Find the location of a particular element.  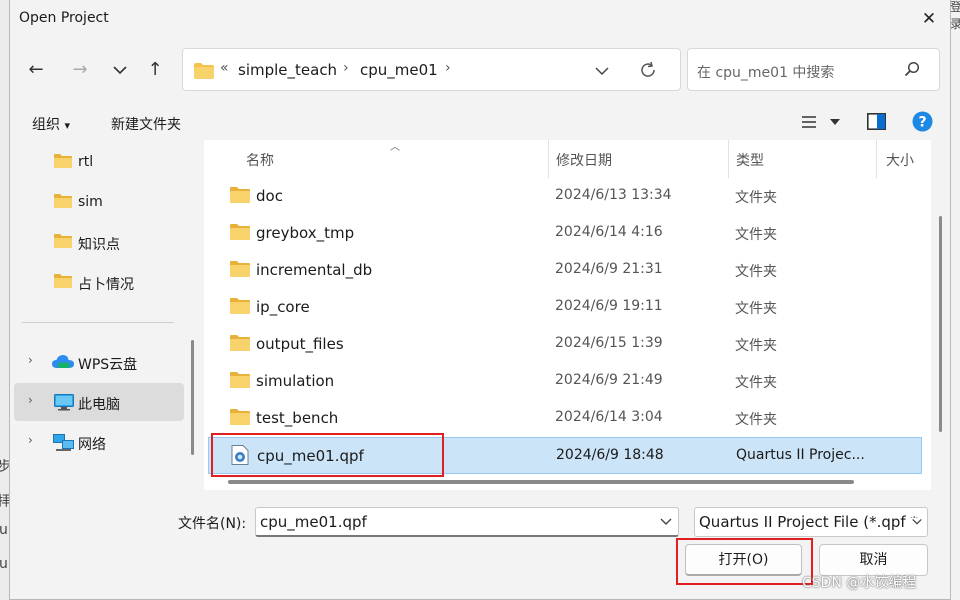

search-box: 在 cpu_me01 中搜索 is located at coordinates (813, 69).